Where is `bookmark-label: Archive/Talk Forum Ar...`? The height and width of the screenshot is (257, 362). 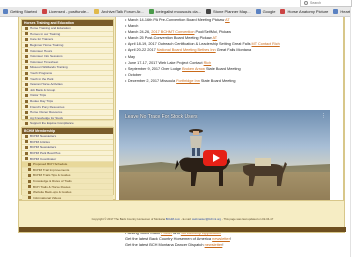
bookmark-label: Archive/Talk Forum Ar... is located at coordinates (122, 11).